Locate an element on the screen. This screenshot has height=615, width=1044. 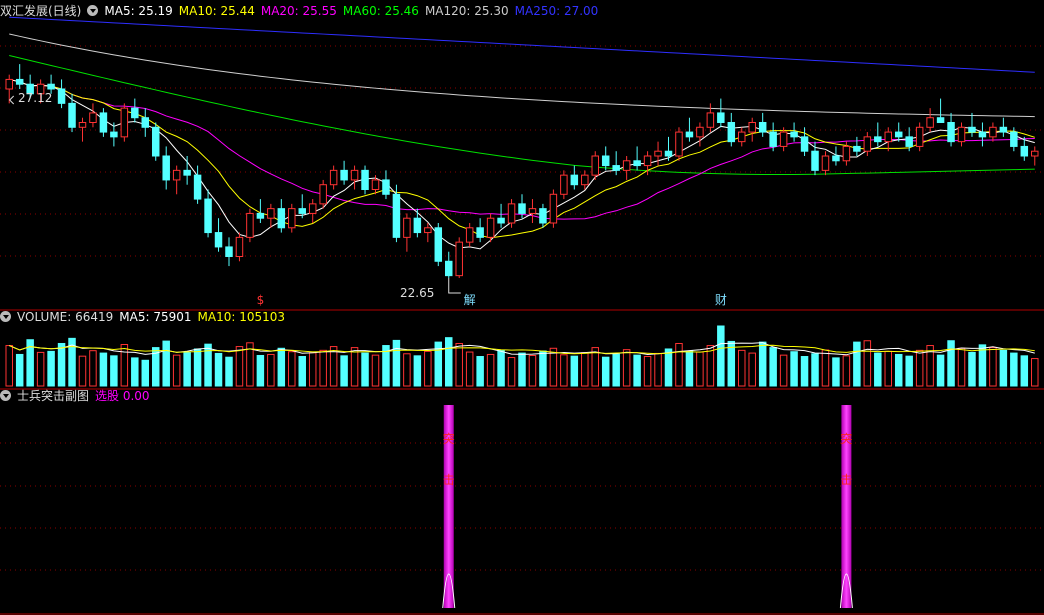
sub-panel-header: 士兵突击副图 选股 0.00 is located at coordinates (81, 396).